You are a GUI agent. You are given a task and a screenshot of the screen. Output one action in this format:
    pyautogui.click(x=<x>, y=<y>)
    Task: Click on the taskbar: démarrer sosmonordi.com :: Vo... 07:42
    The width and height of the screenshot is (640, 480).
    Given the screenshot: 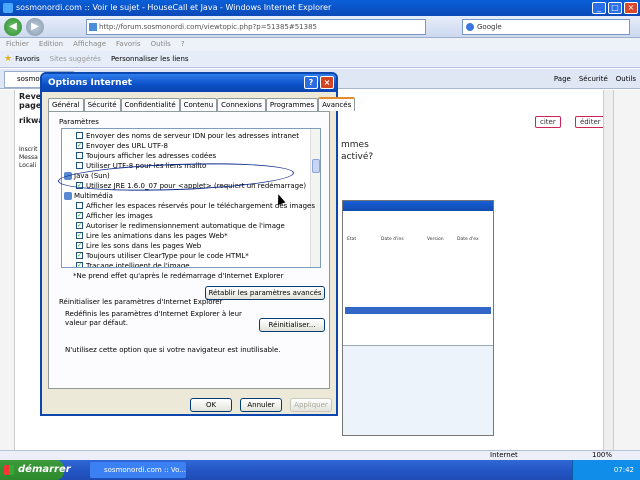 What is the action you would take?
    pyautogui.click(x=320, y=470)
    